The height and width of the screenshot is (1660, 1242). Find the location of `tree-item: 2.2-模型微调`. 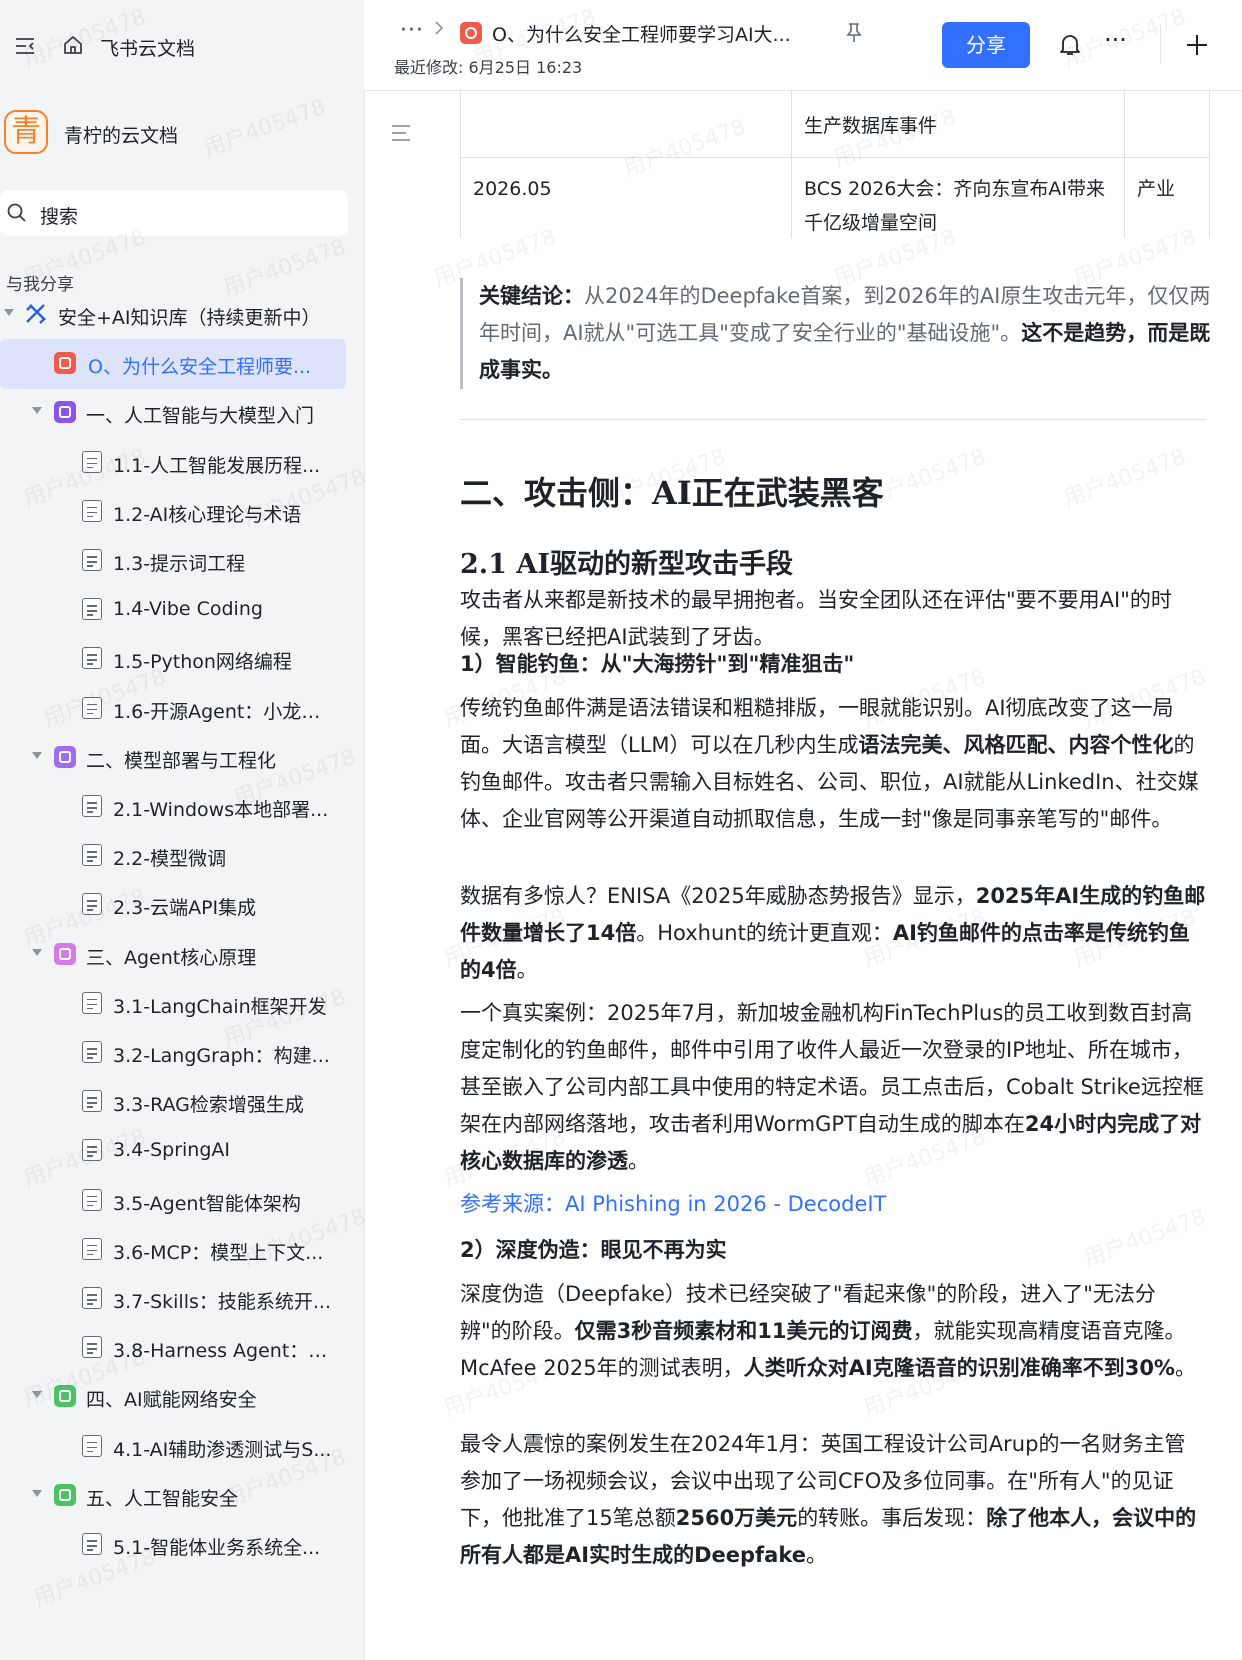

tree-item: 2.2-模型微调 is located at coordinates (182, 856).